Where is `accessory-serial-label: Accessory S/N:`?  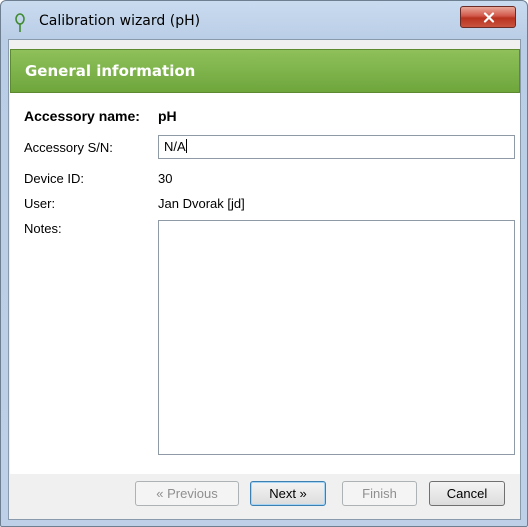 accessory-serial-label: Accessory S/N: is located at coordinates (68, 147).